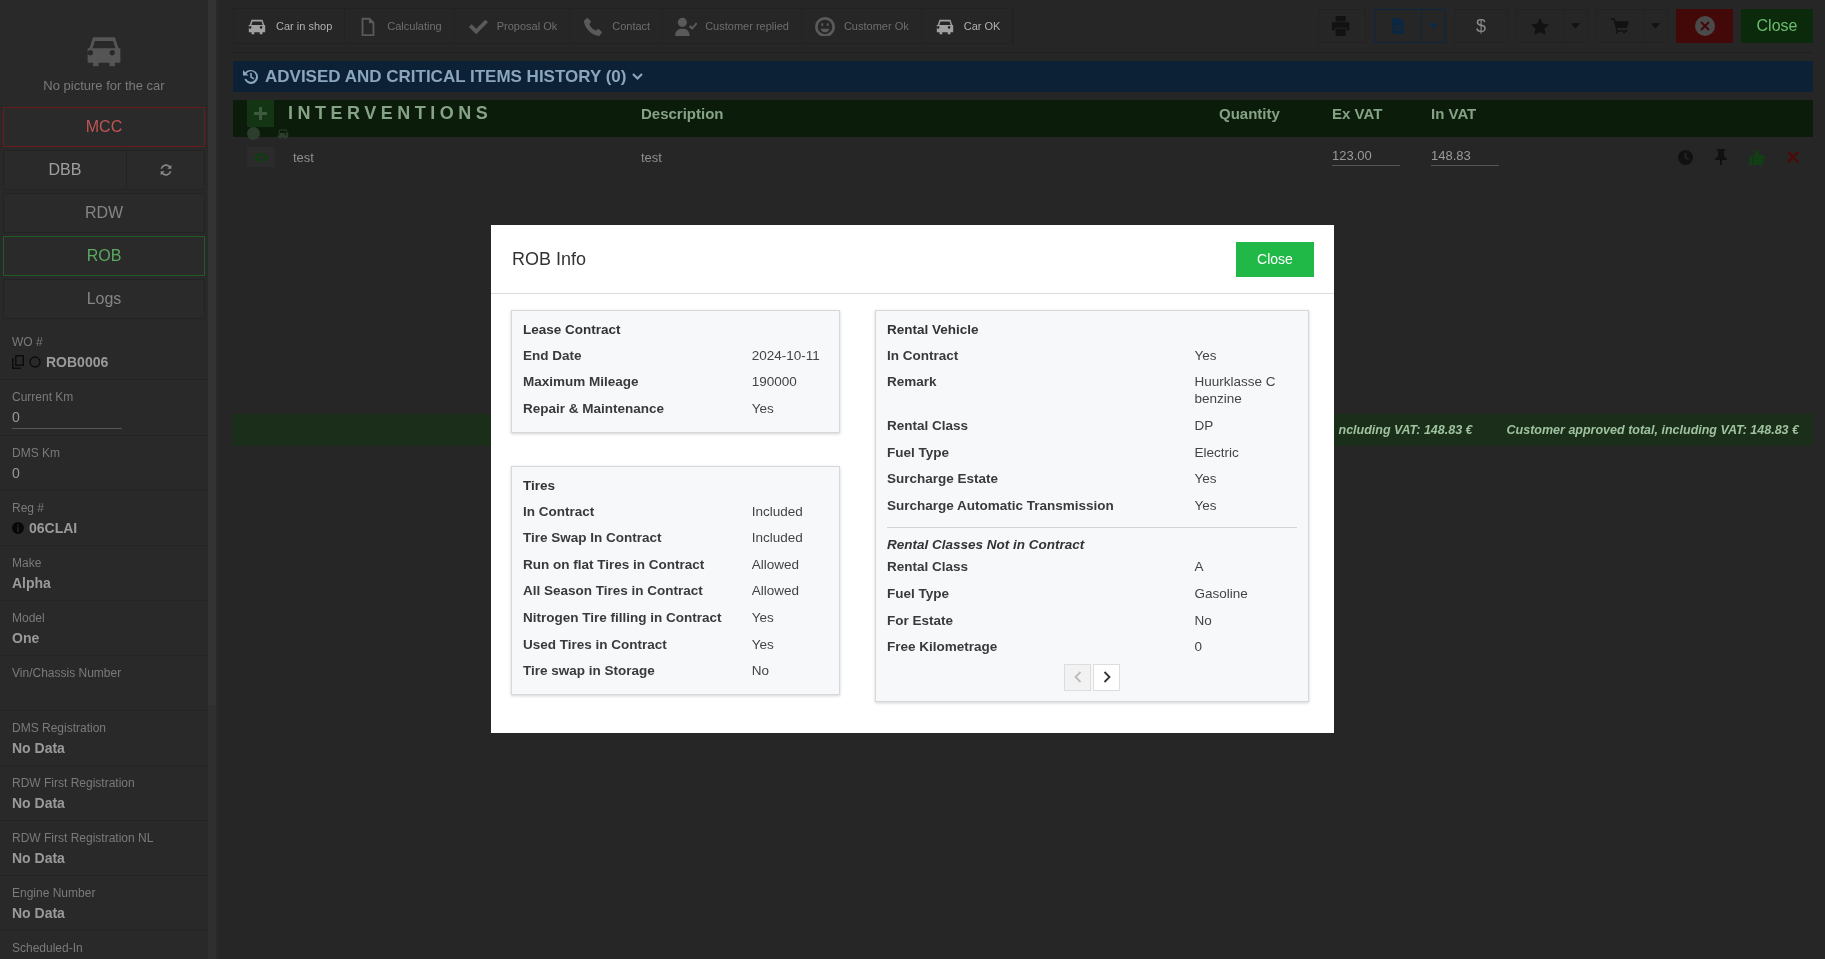  What do you see at coordinates (104, 127) in the screenshot?
I see `sidebar-button: MCC` at bounding box center [104, 127].